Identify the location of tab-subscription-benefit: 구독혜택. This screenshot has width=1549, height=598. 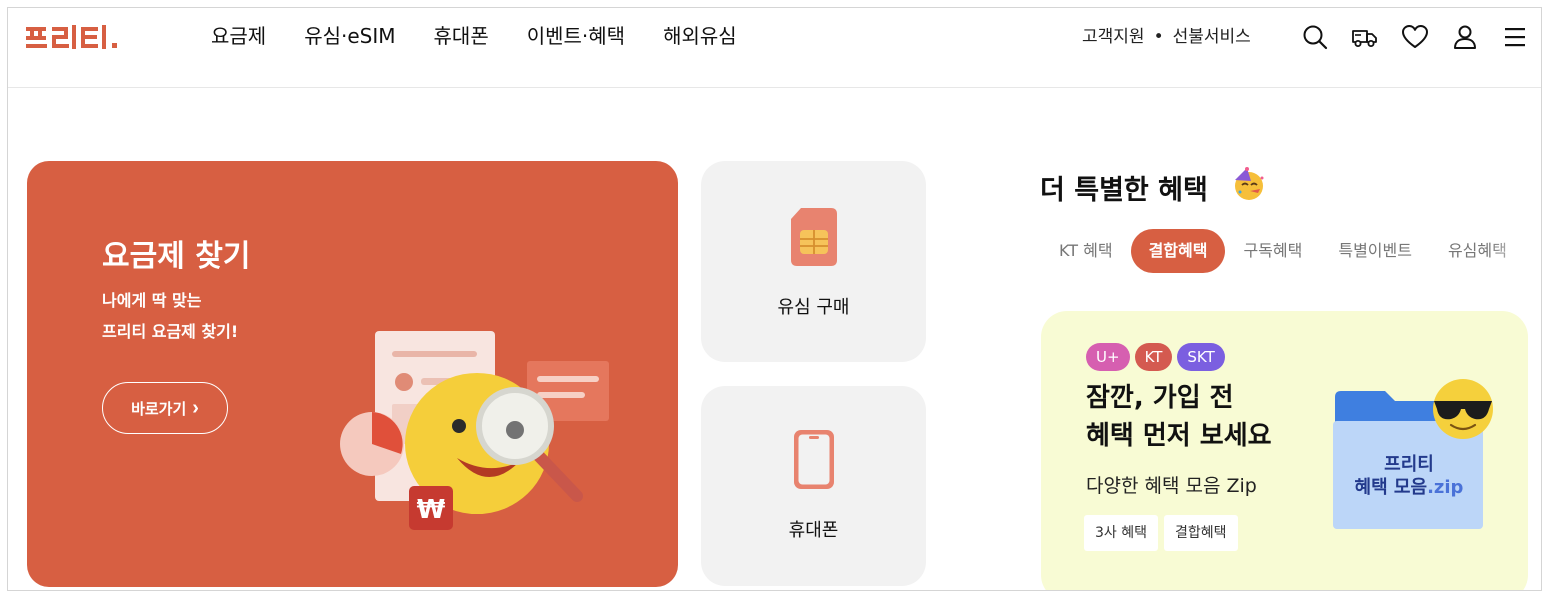
(1272, 251).